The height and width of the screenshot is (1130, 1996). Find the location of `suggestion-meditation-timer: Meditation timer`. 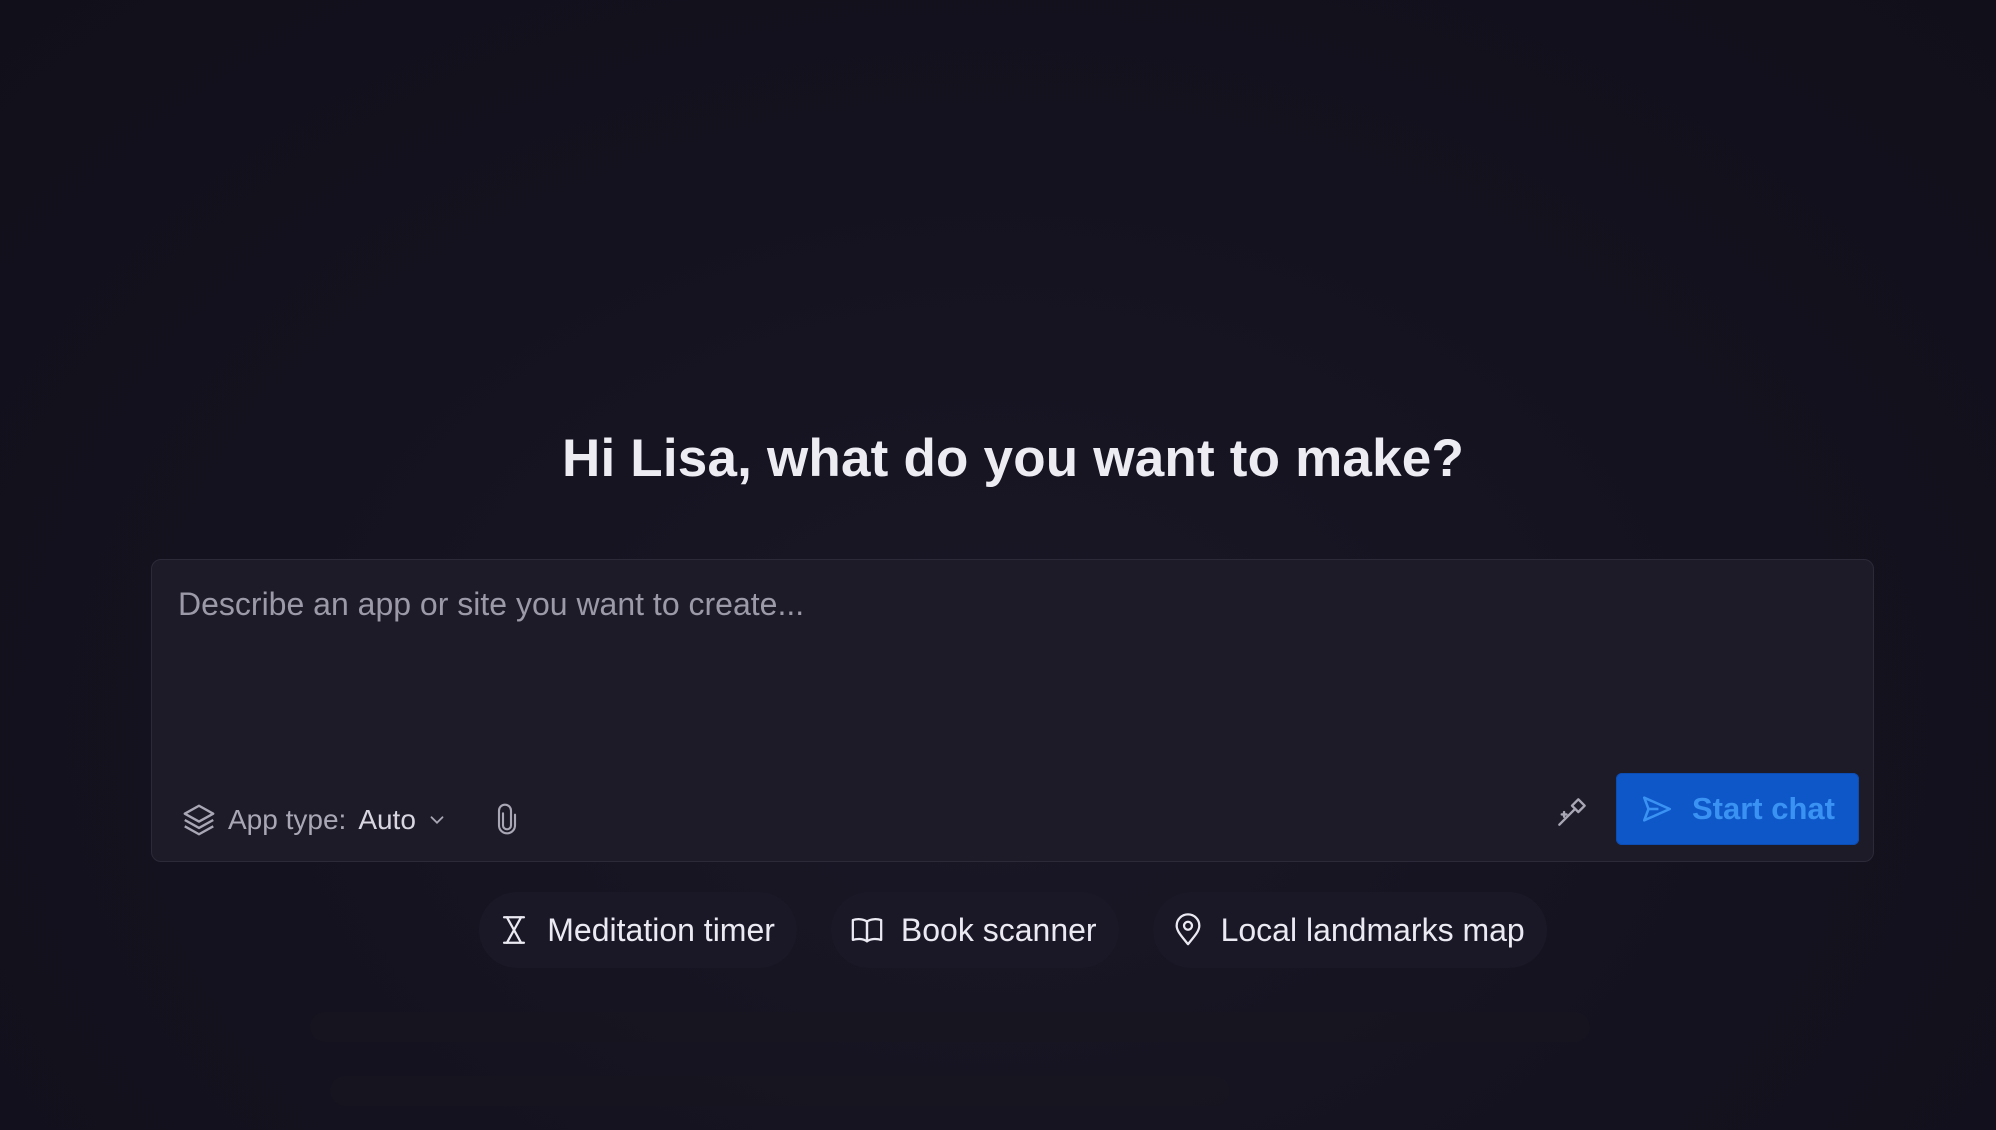

suggestion-meditation-timer: Meditation timer is located at coordinates (638, 930).